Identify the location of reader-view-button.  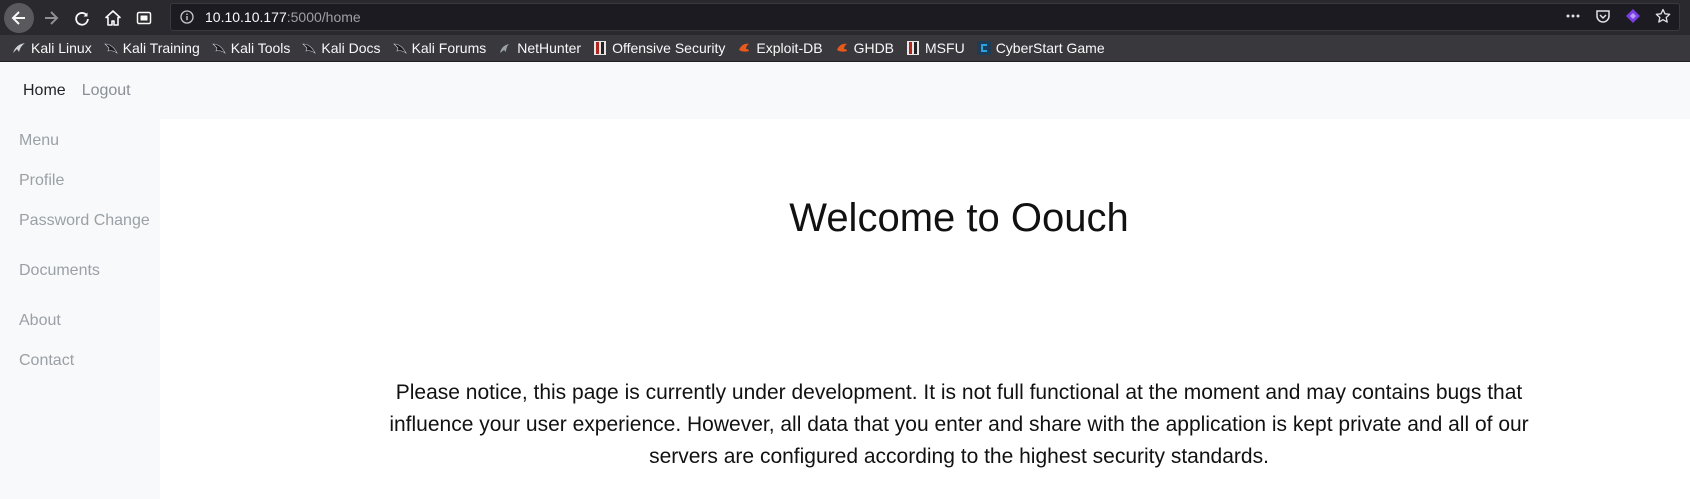
(144, 18).